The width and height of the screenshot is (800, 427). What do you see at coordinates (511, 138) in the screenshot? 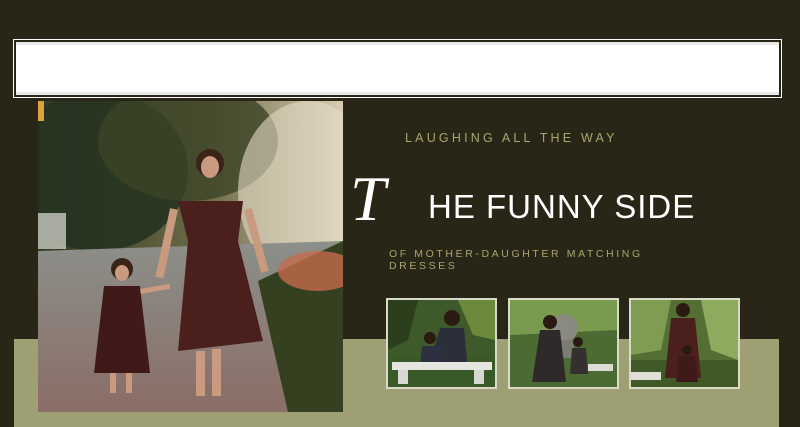
I see `kicker-text: LAUGHING ALL THE WAY` at bounding box center [511, 138].